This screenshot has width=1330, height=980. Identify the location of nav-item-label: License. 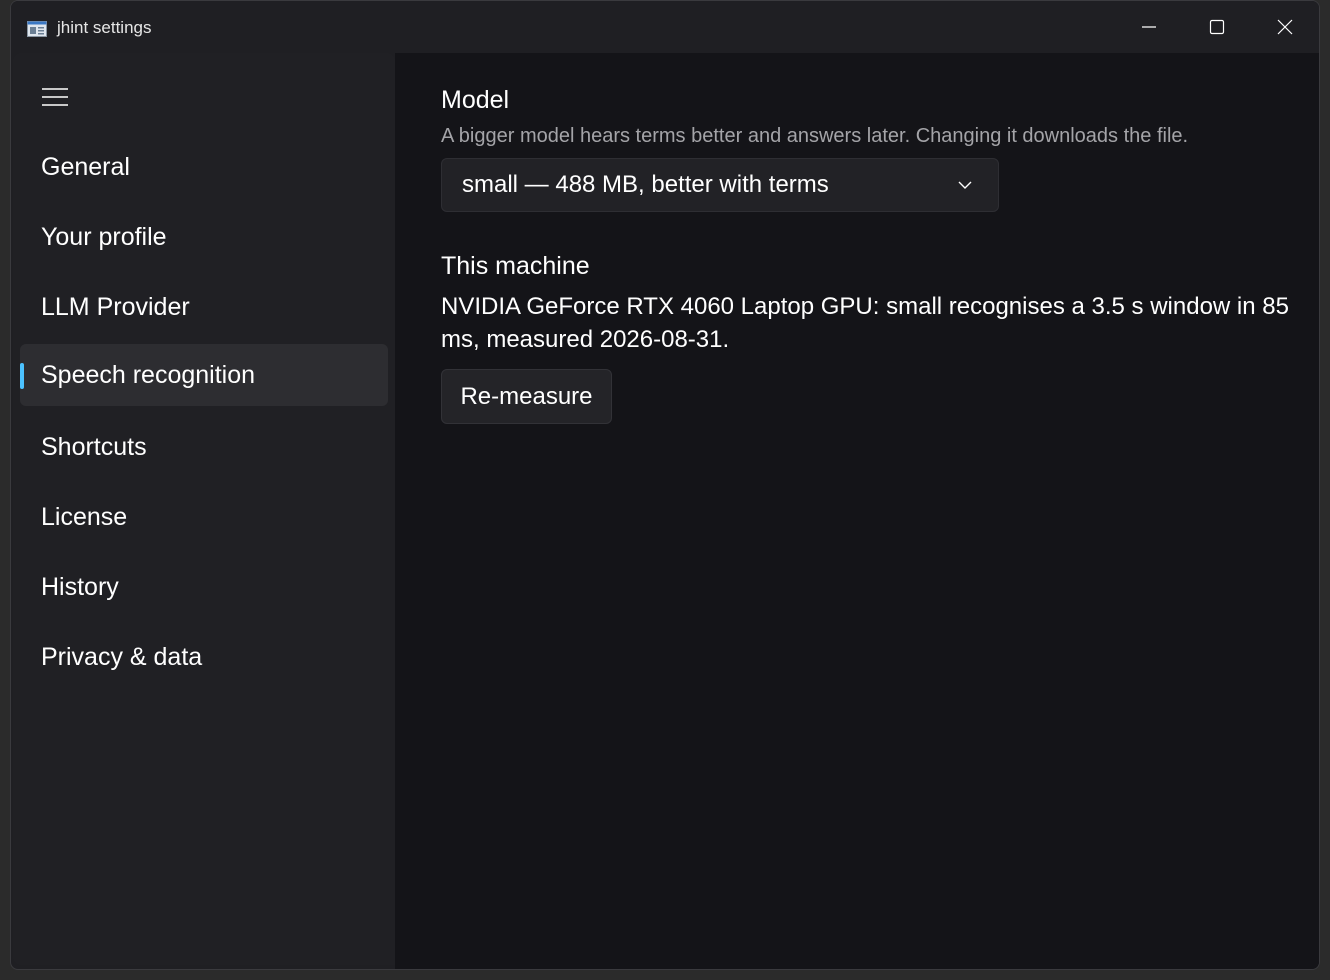
(84, 516).